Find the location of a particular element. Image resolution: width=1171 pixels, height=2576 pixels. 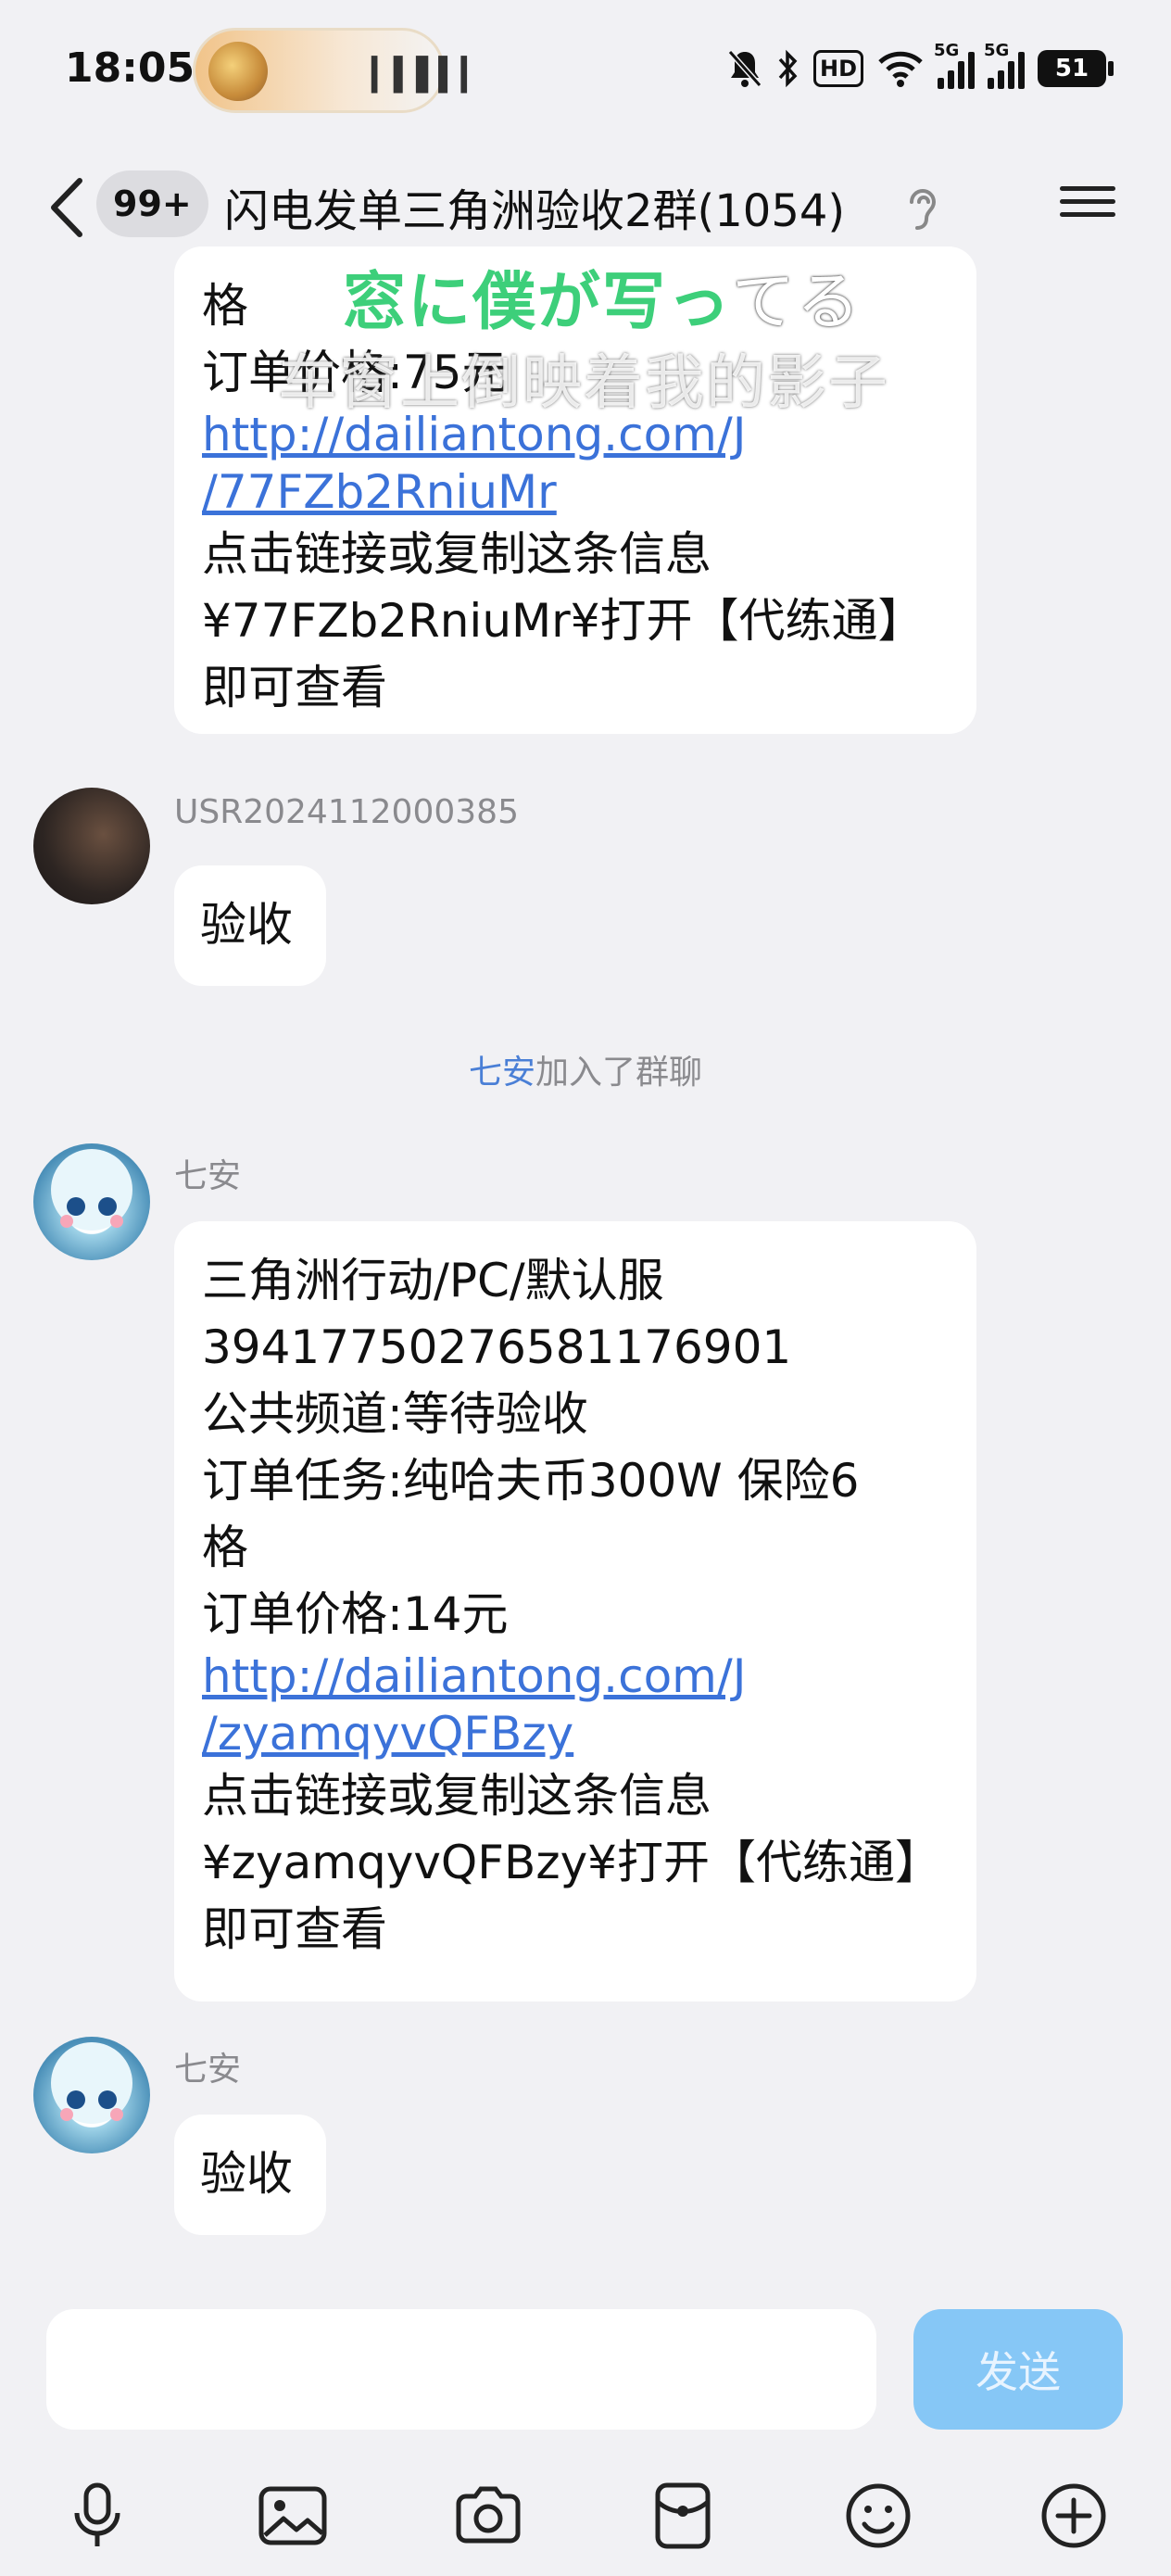

bluetooth-icon is located at coordinates (788, 69).